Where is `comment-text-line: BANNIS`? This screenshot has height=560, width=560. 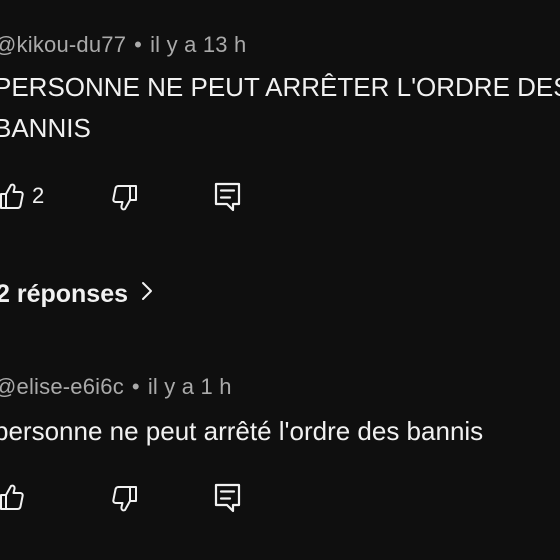
comment-text-line: BANNIS is located at coordinates (45, 128).